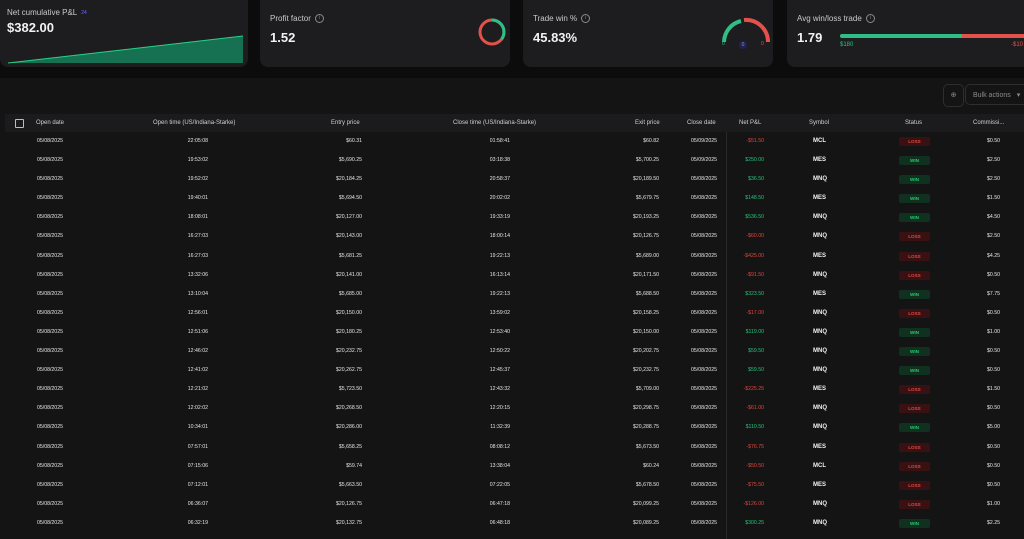 The image size is (1024, 539). Describe the element at coordinates (197, 141) in the screenshot. I see `cell-open-time: 22:05:08` at that location.